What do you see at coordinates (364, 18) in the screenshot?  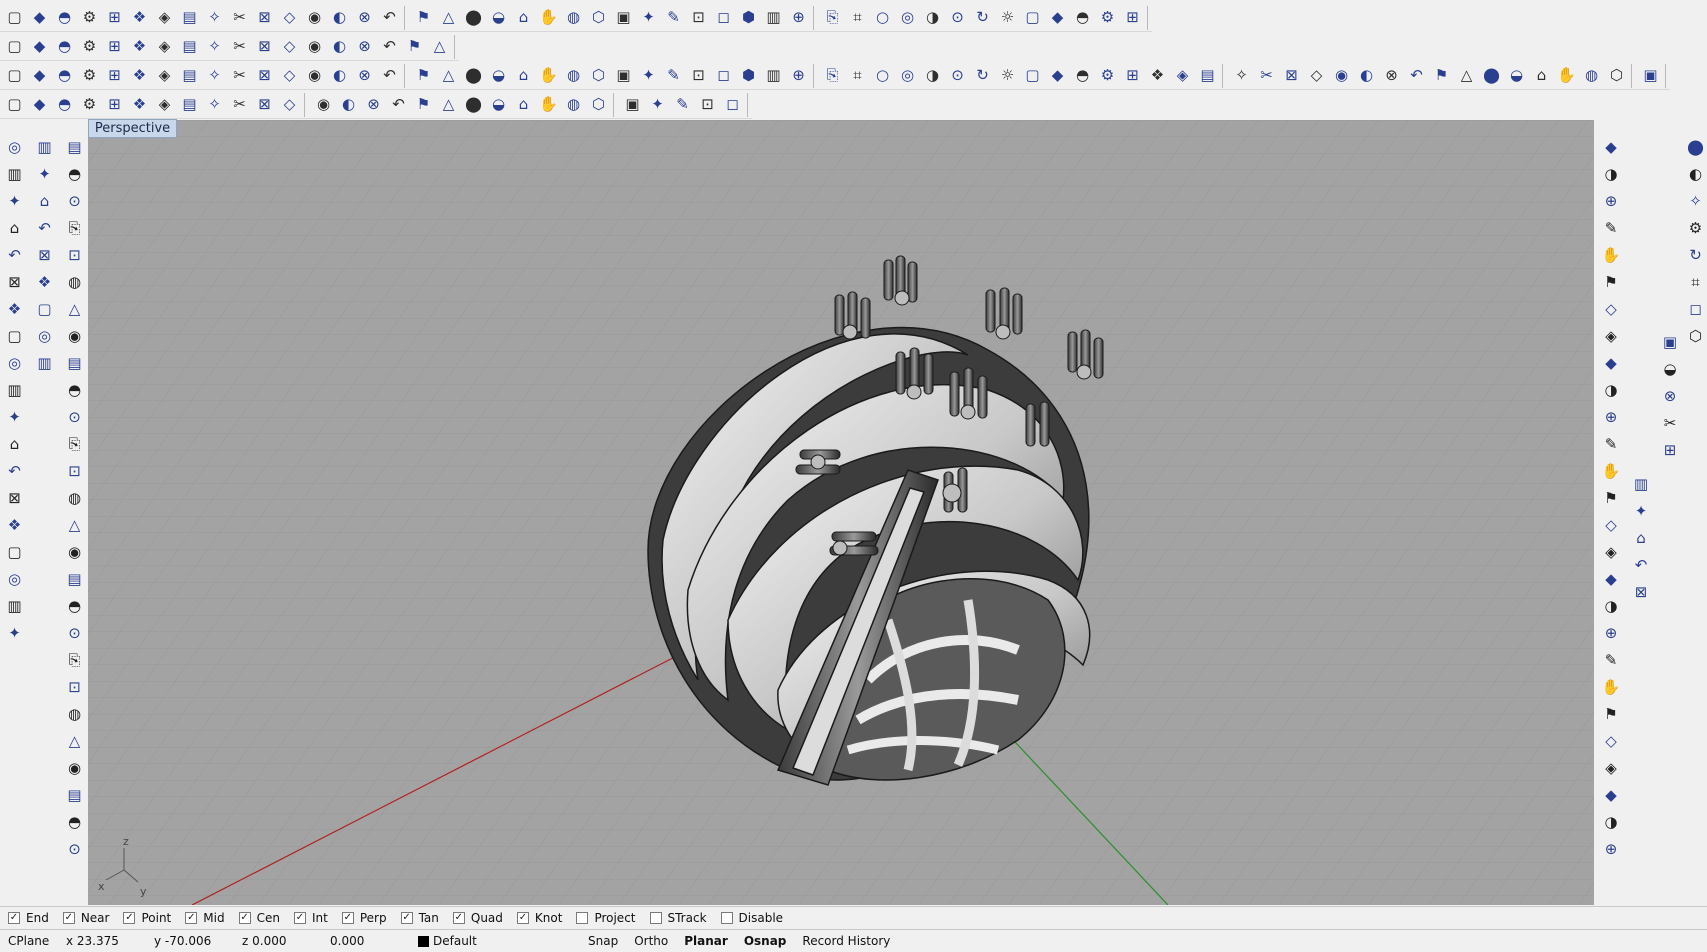 I see `zoom-selected-icon: ⊗` at bounding box center [364, 18].